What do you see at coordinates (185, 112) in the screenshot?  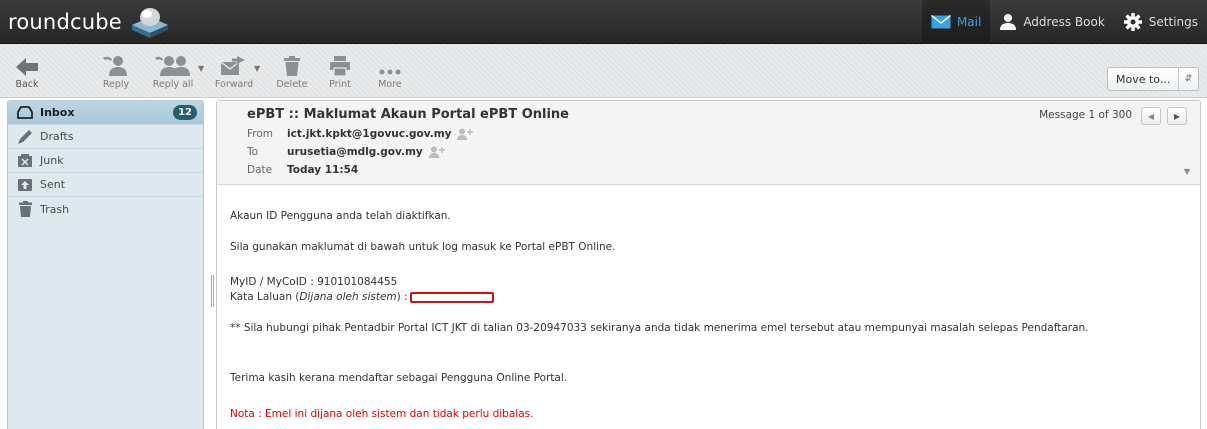 I see `unread-count-badge: 12` at bounding box center [185, 112].